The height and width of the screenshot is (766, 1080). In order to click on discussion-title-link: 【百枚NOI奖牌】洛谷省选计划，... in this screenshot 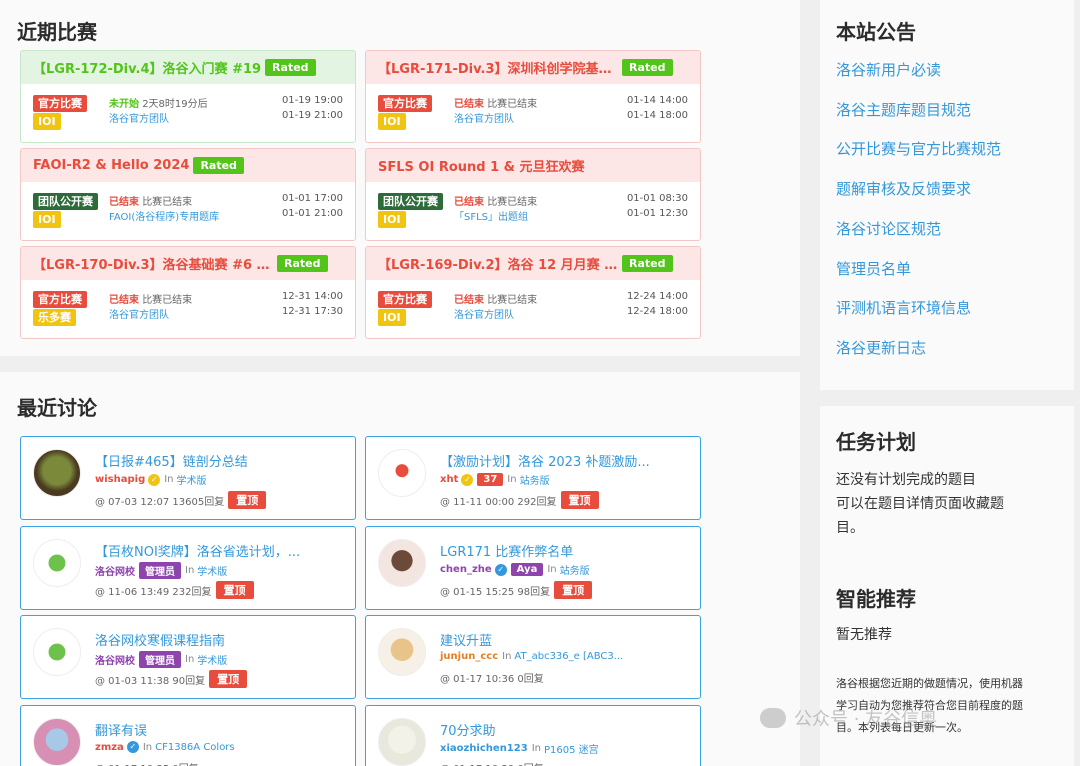, I will do `click(197, 550)`.